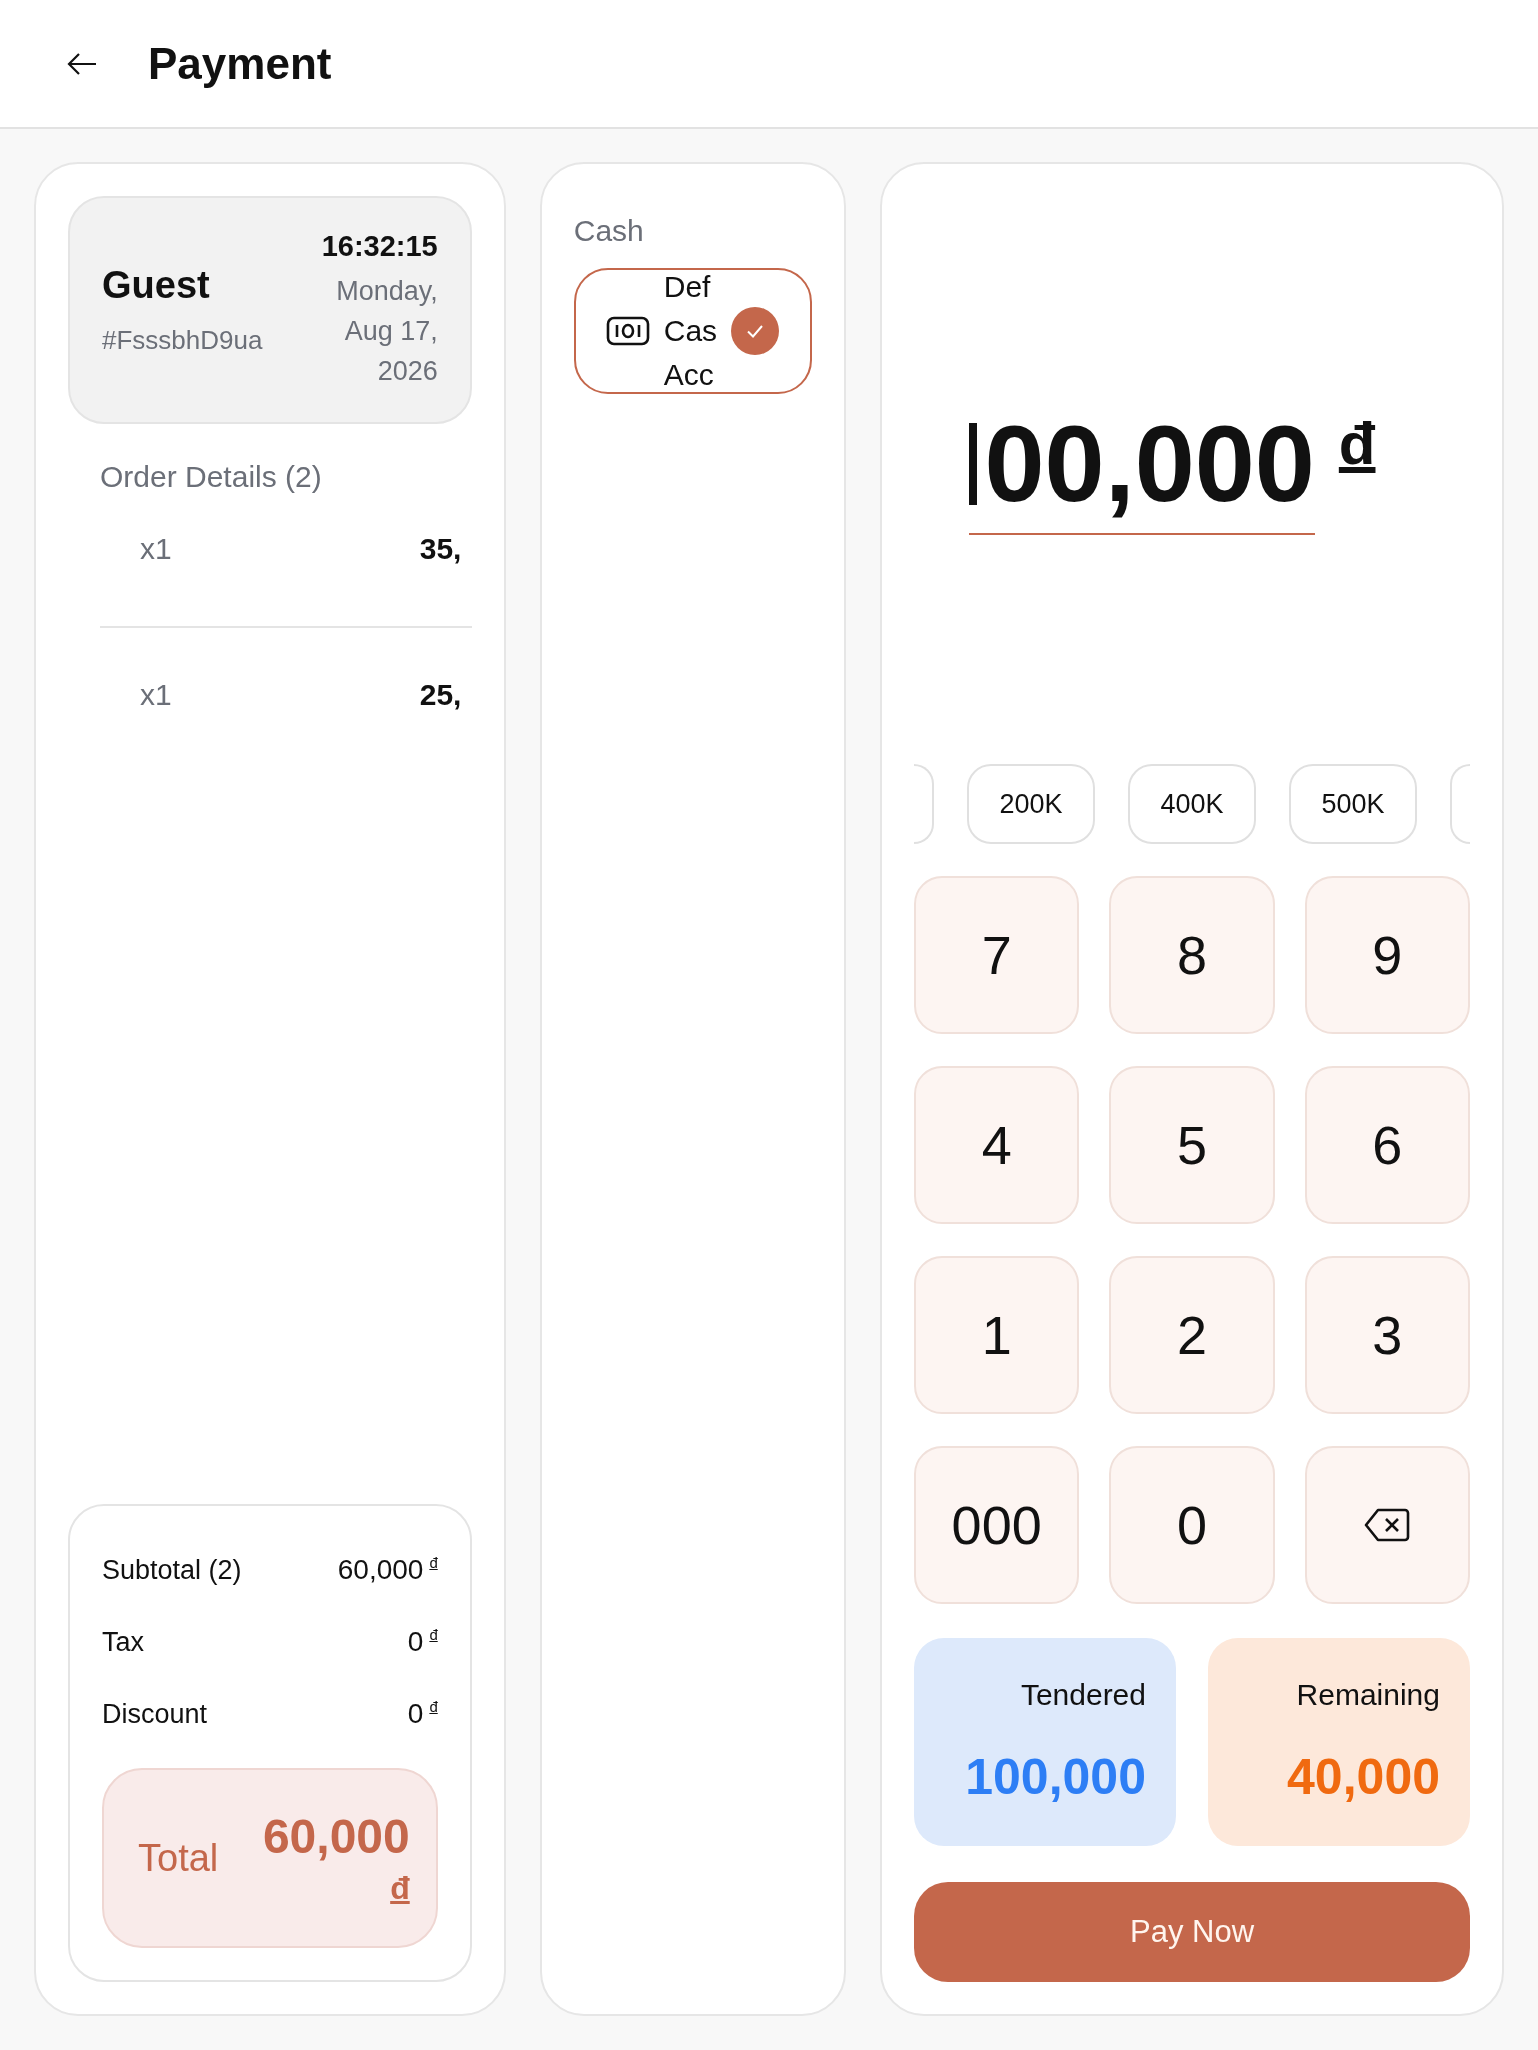 The width and height of the screenshot is (1538, 2050). What do you see at coordinates (1192, 1932) in the screenshot?
I see `pay-now-button: Pay Now` at bounding box center [1192, 1932].